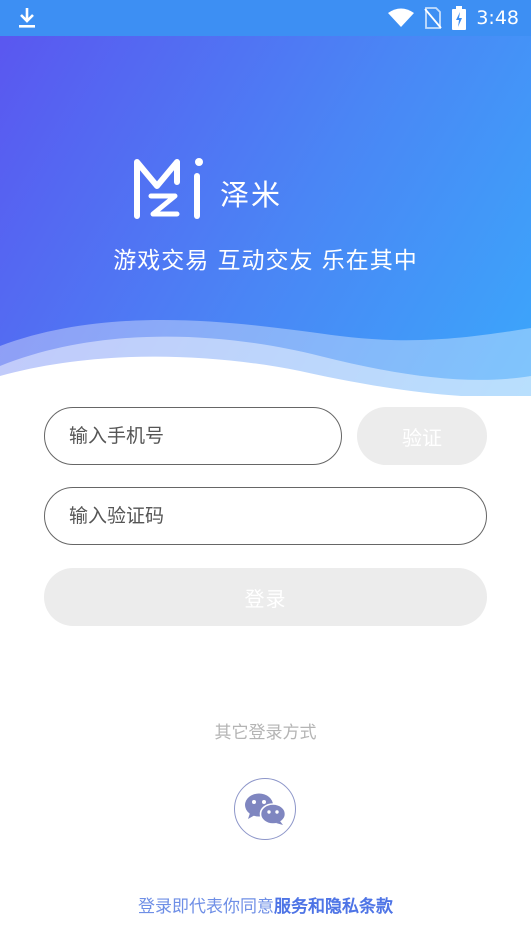  What do you see at coordinates (206, 907) in the screenshot?
I see `terms-prefix: 登录即代表你同意` at bounding box center [206, 907].